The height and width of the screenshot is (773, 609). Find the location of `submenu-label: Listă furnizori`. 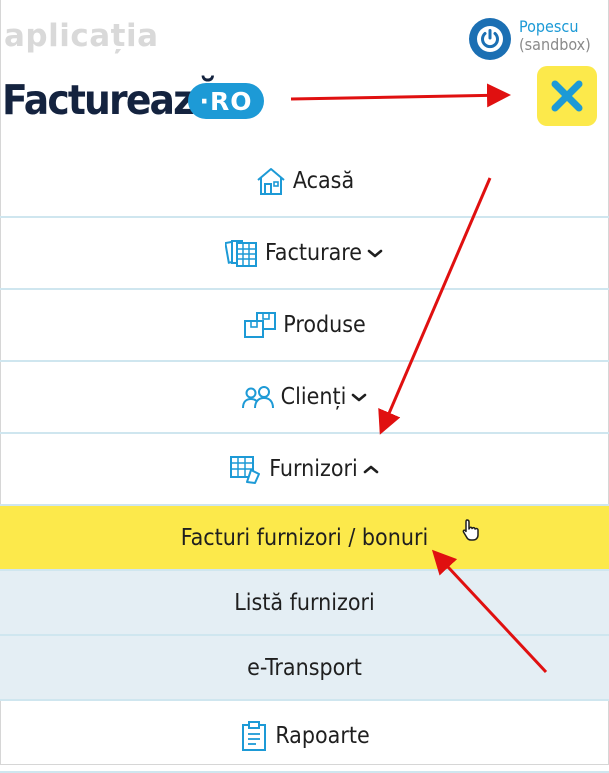

submenu-label: Listă furnizori is located at coordinates (304, 602).